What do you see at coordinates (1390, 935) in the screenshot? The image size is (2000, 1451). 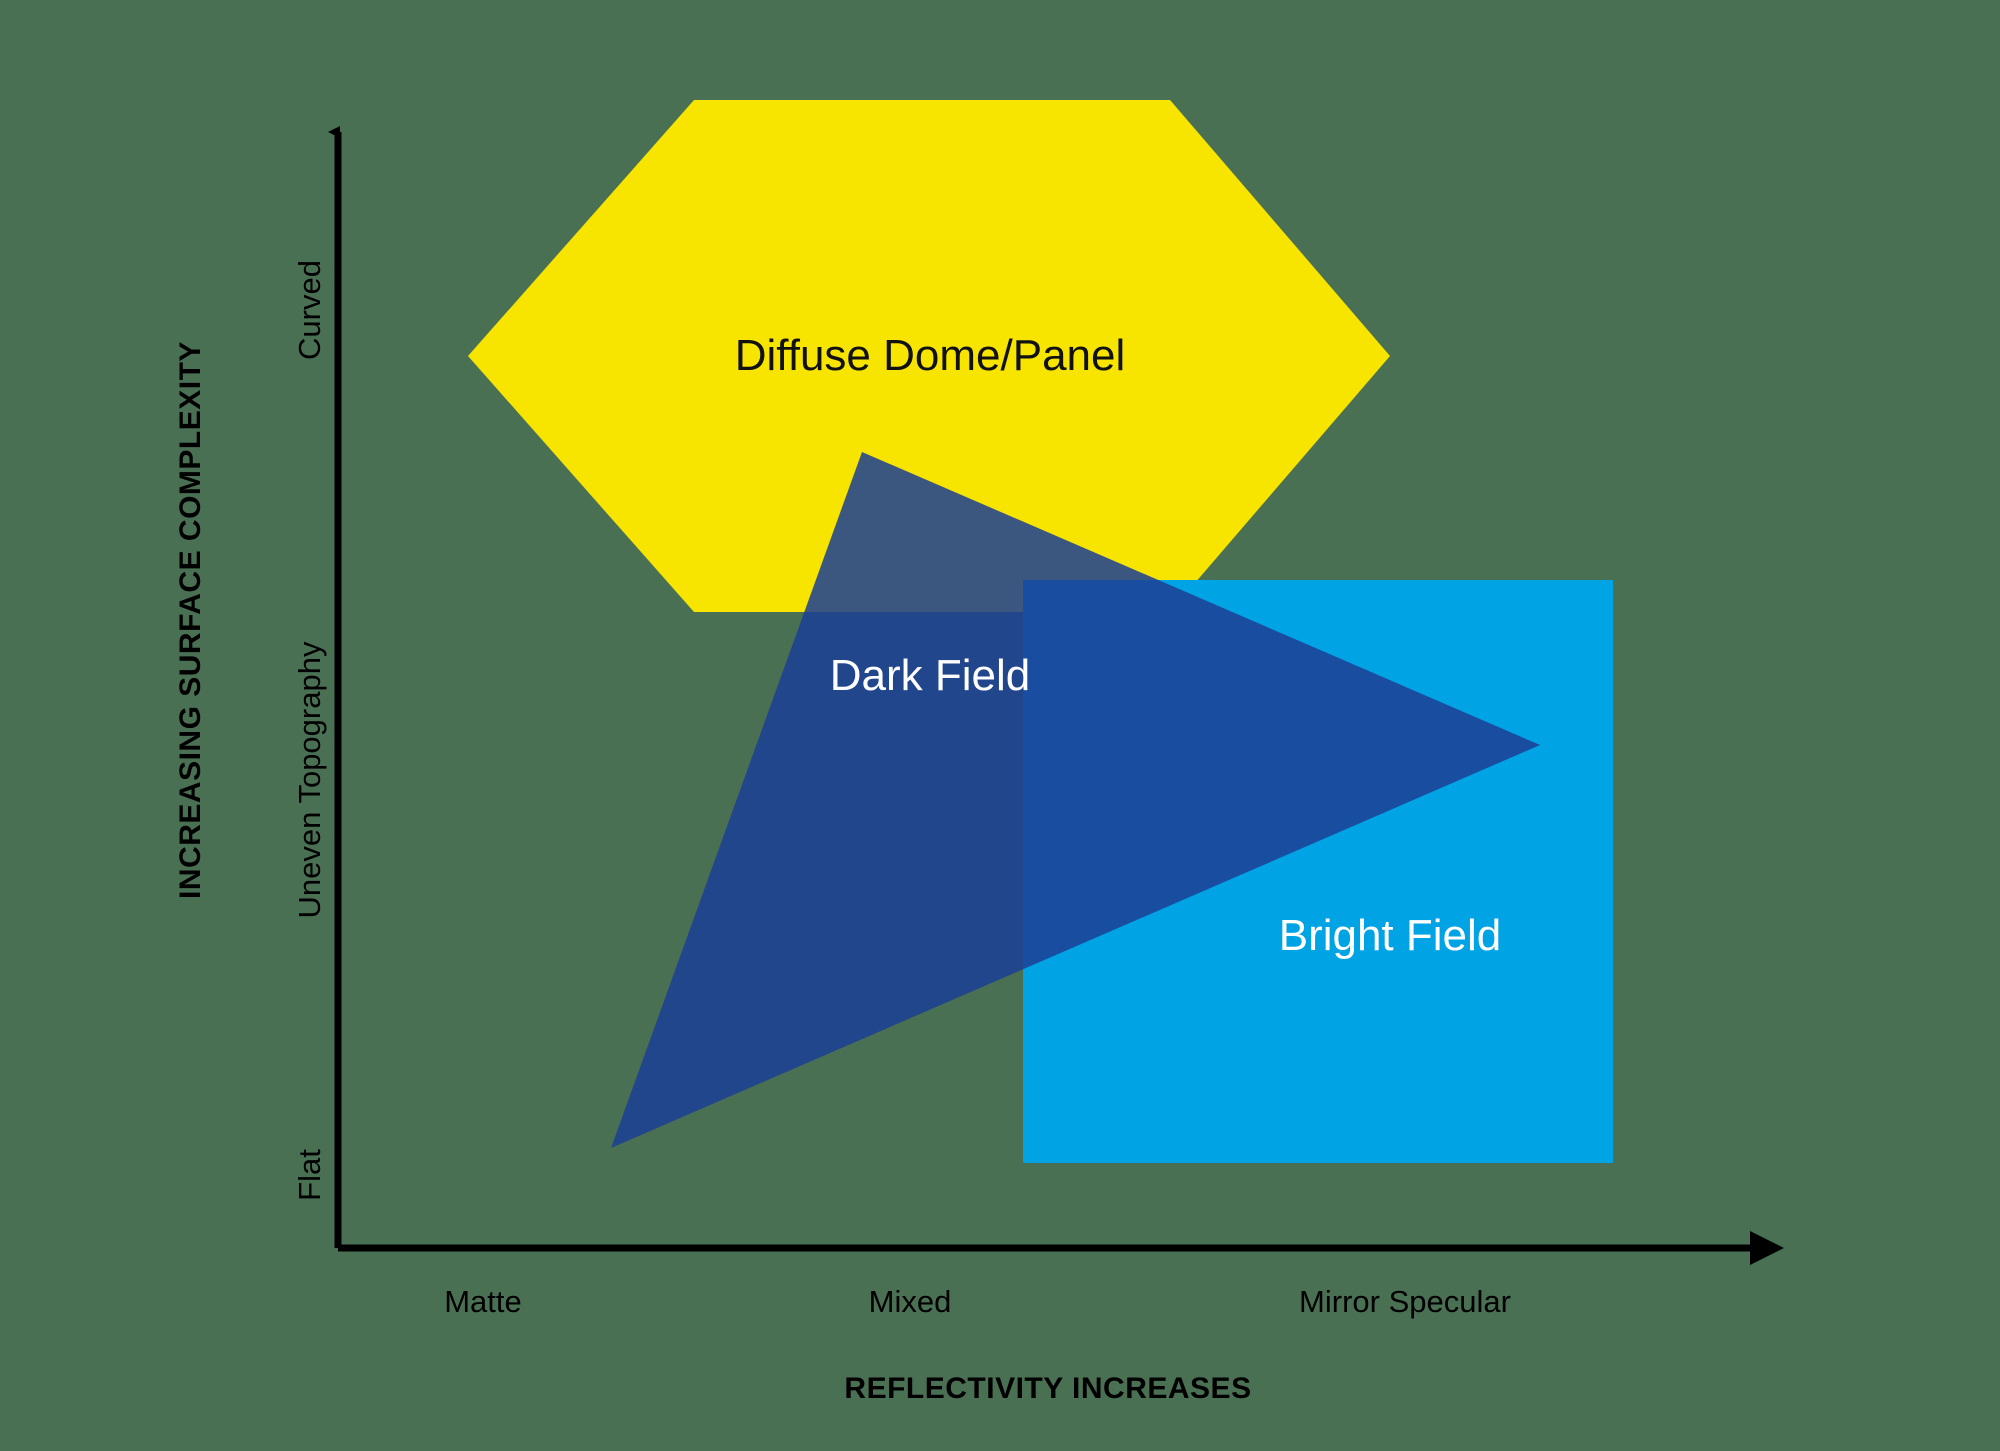 I see `label-bright-field: Bright Field` at bounding box center [1390, 935].